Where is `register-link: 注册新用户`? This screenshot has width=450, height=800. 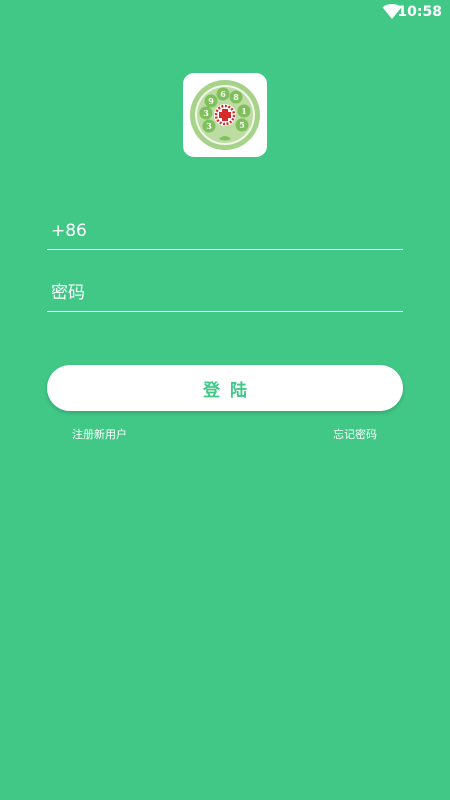 register-link: 注册新用户 is located at coordinates (99, 435).